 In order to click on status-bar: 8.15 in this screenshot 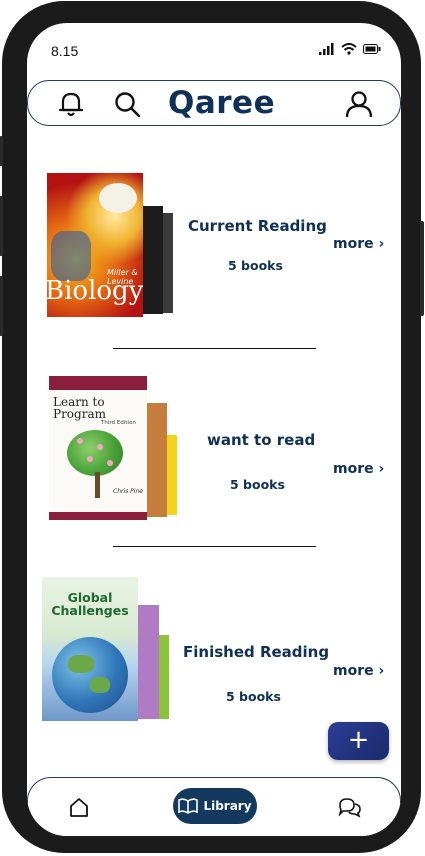, I will do `click(214, 48)`.